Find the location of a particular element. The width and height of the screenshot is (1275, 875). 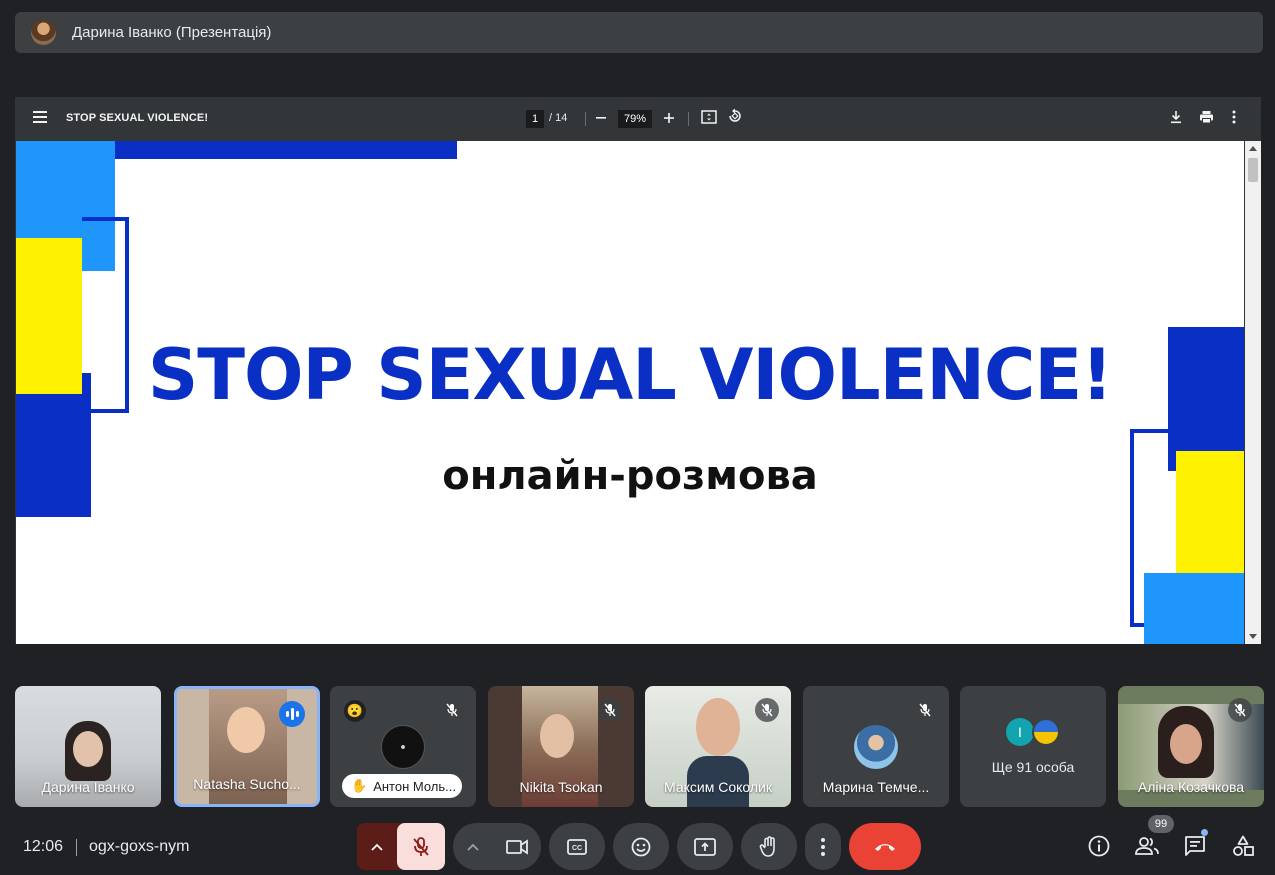

more-participants-tile: I Ще 91 особа is located at coordinates (1033, 746).